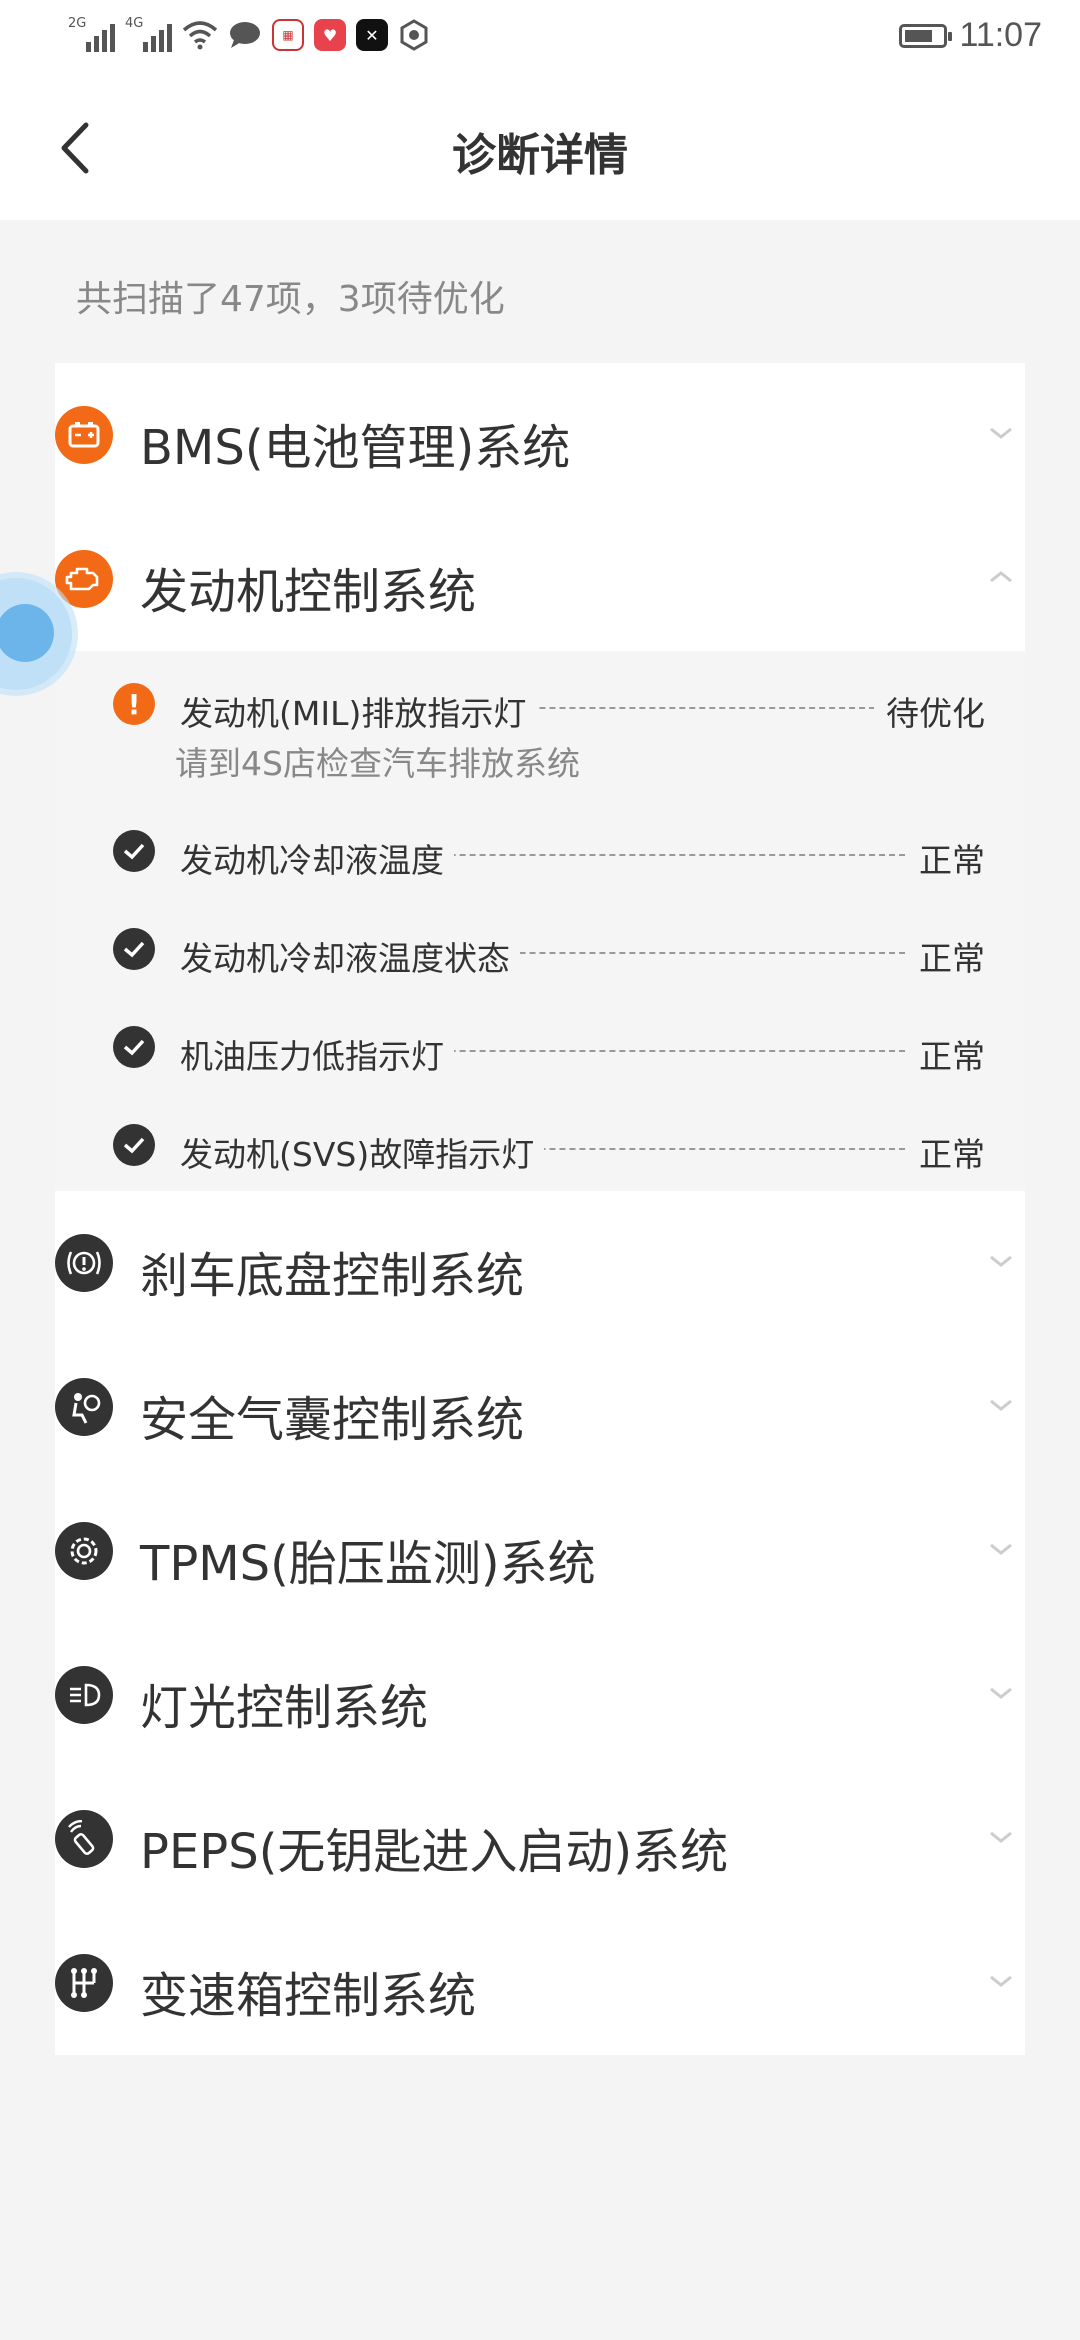 The width and height of the screenshot is (1080, 2340). Describe the element at coordinates (200, 35) in the screenshot. I see `wifi-icon` at that location.